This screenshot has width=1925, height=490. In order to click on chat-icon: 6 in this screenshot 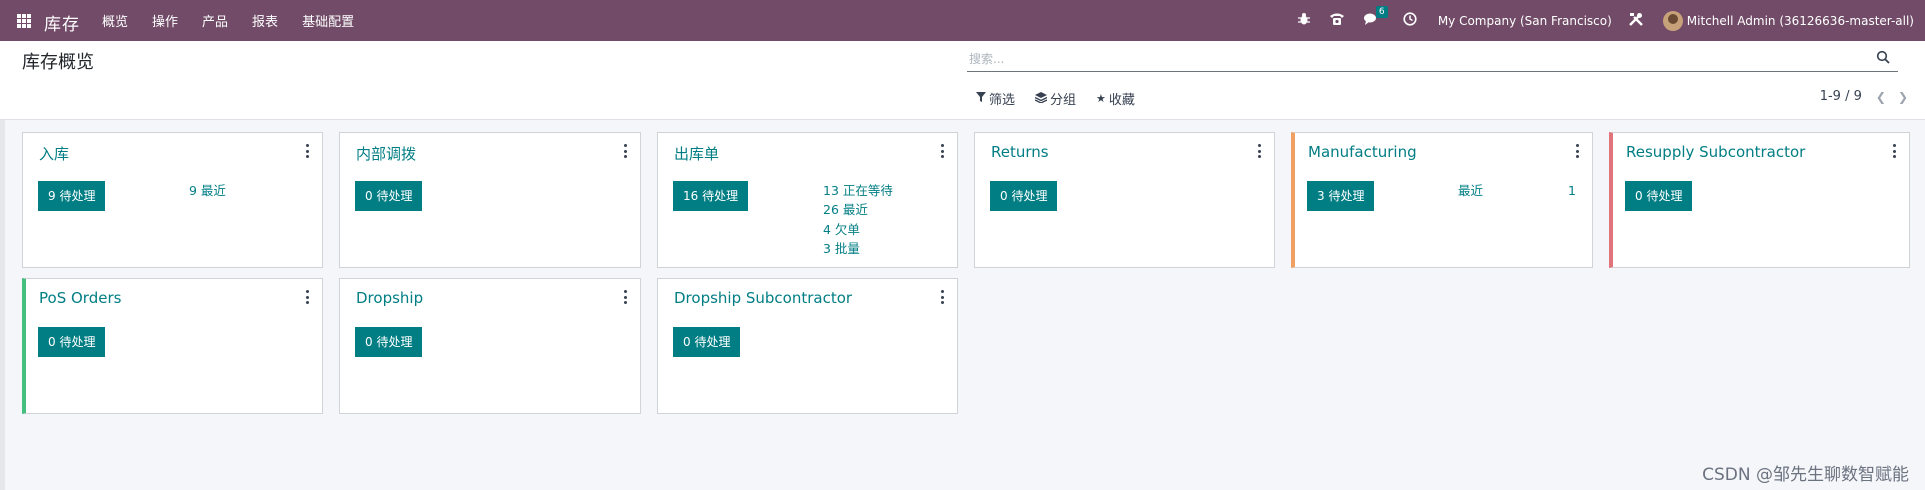, I will do `click(1375, 17)`.